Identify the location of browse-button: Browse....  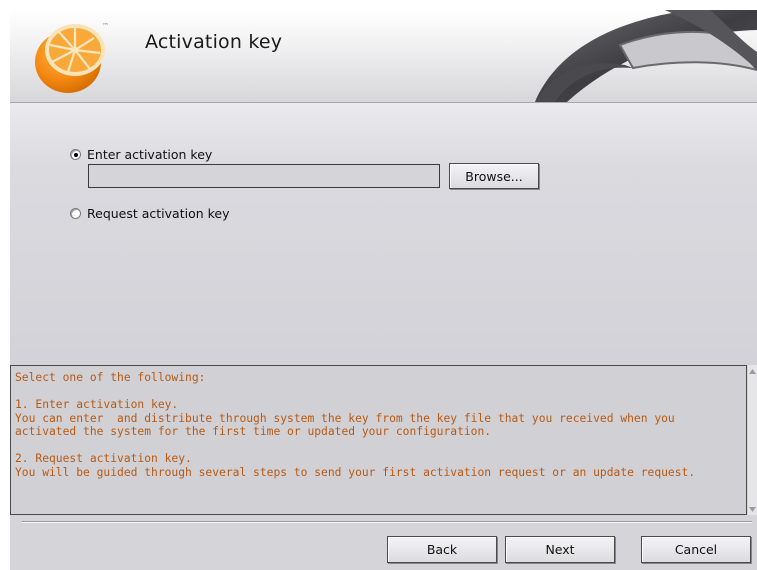
(494, 176).